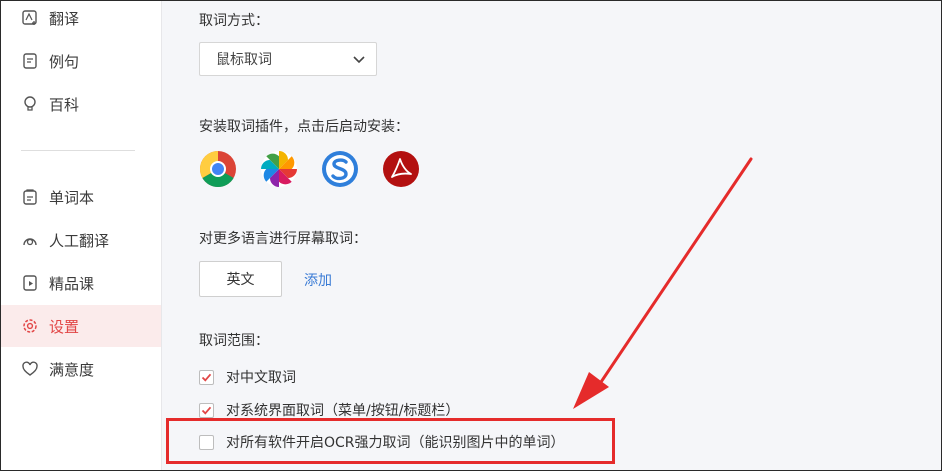 The height and width of the screenshot is (471, 942). I want to click on annotation-arrow, so click(663, 283).